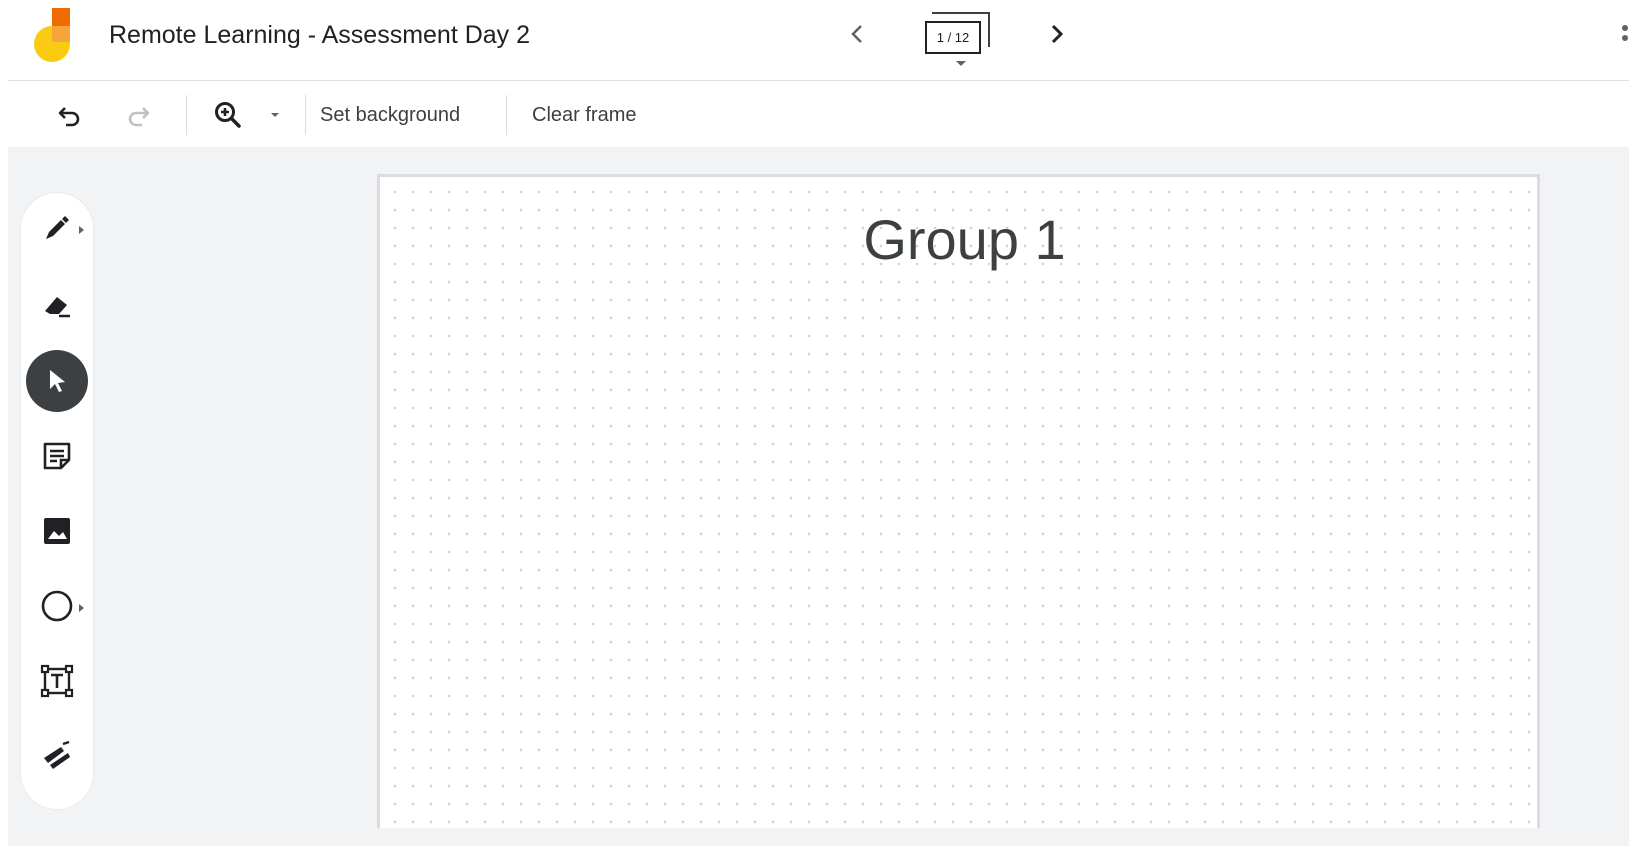 The height and width of the screenshot is (846, 1629). I want to click on pen-icon, so click(57, 227).